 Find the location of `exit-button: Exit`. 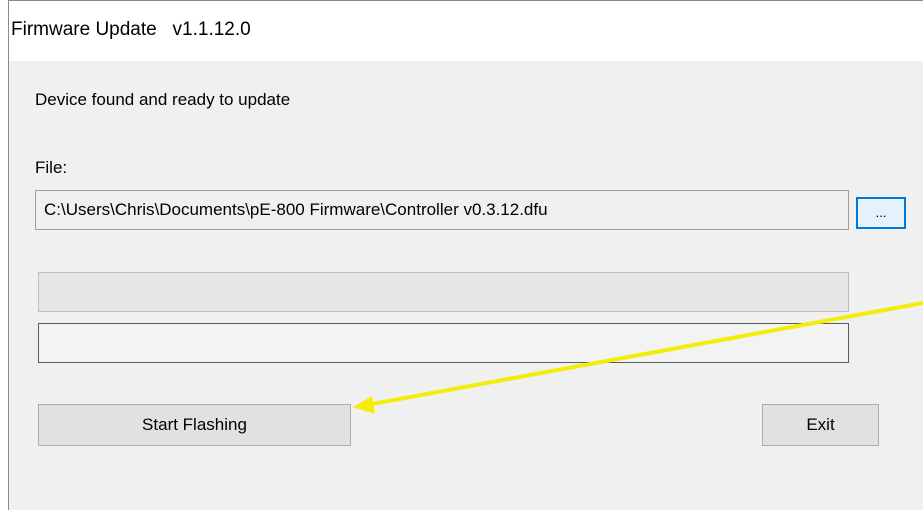

exit-button: Exit is located at coordinates (820, 425).